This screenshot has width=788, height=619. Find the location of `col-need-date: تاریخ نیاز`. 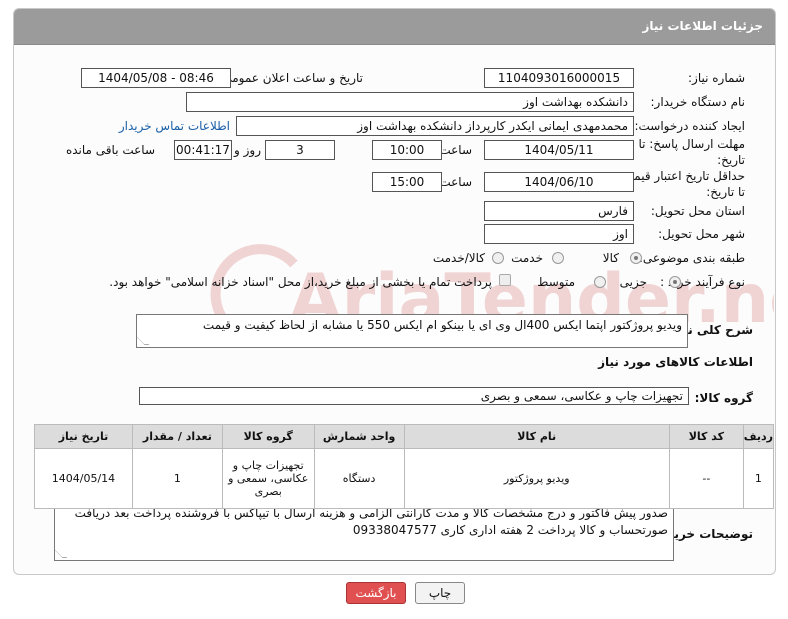

col-need-date: تاریخ نیاز is located at coordinates (83, 436).